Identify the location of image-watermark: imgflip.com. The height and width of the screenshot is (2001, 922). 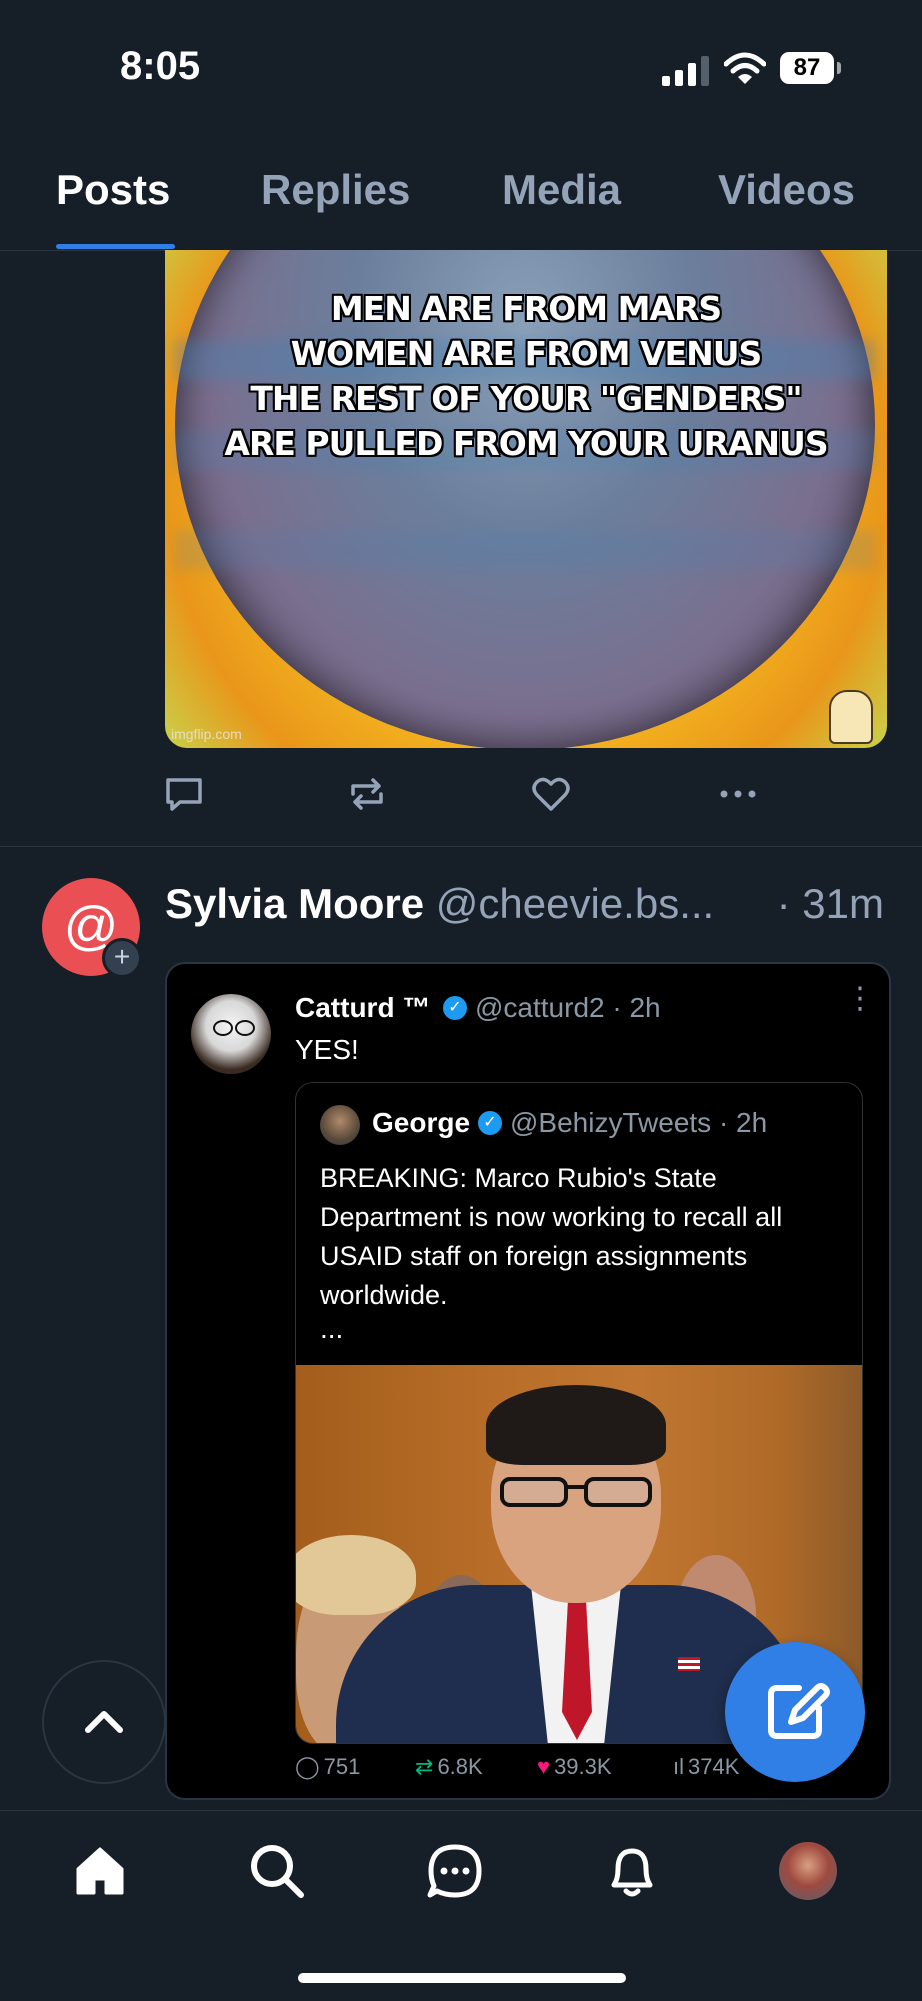
(206, 734).